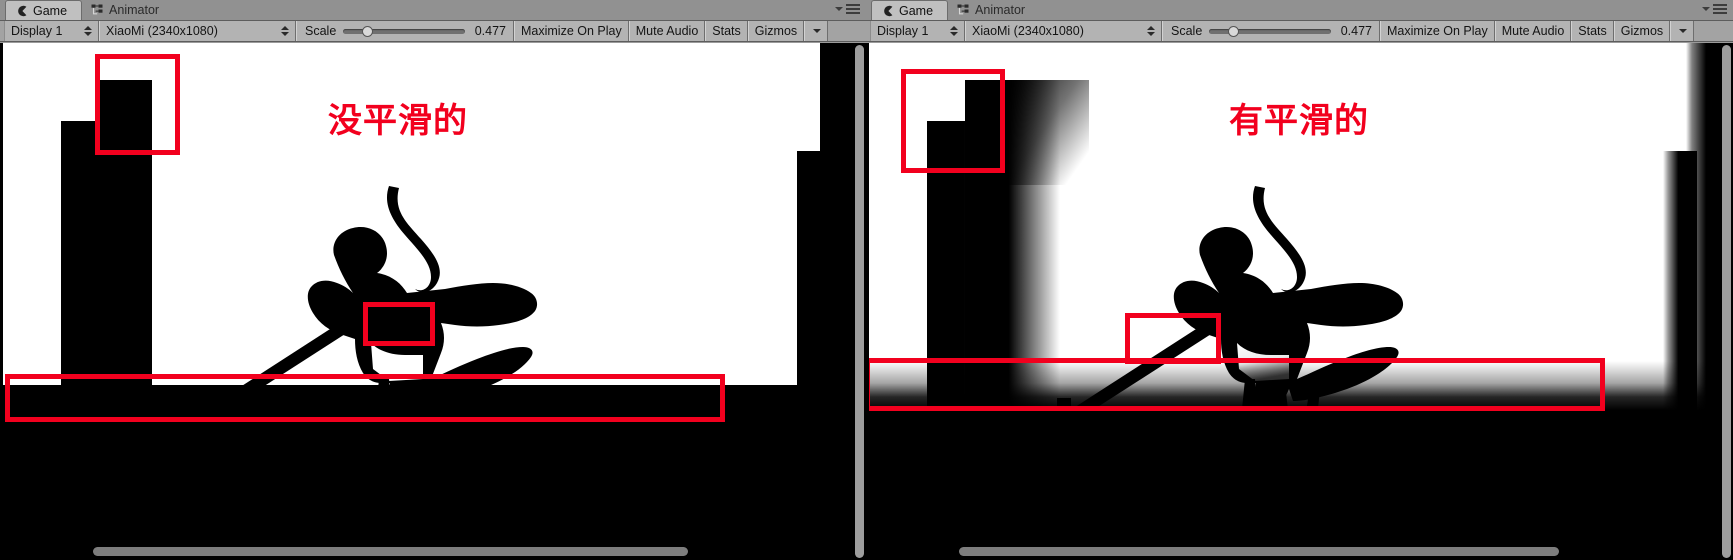 The width and height of the screenshot is (1733, 560). I want to click on ground-strip-right, so click(1296, 390).